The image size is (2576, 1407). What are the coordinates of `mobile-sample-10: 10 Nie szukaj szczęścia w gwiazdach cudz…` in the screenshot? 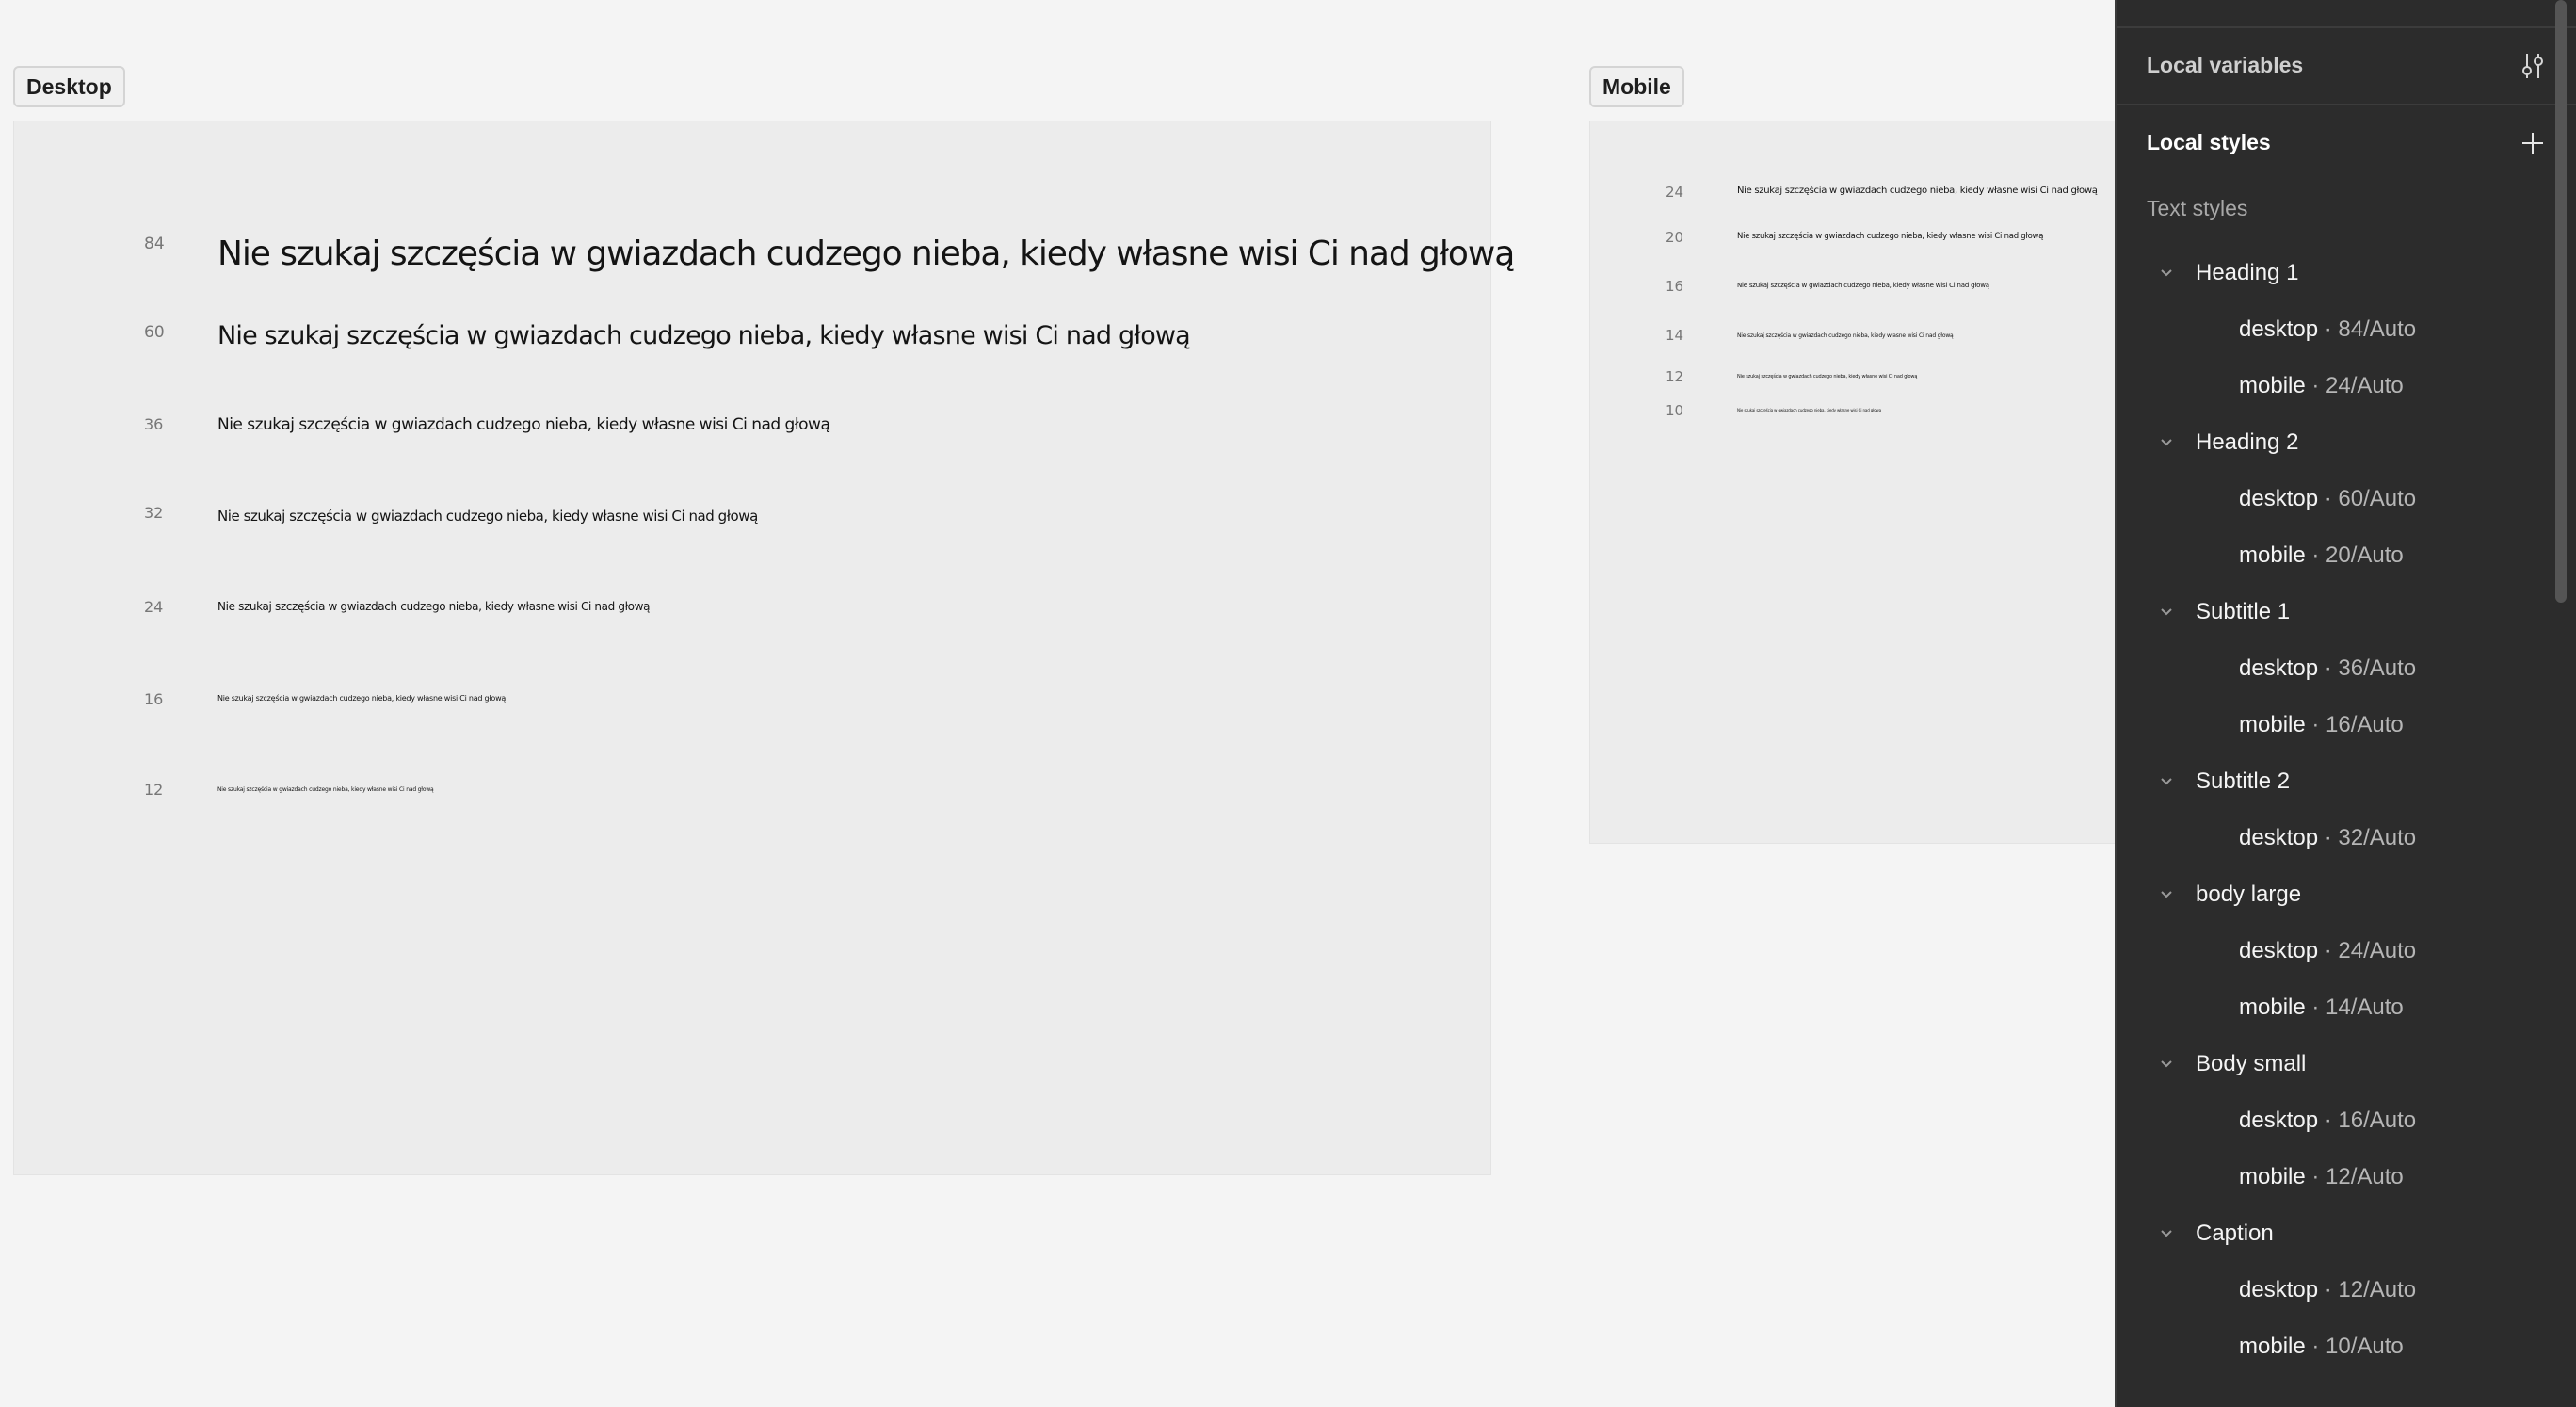 It's located at (1853, 411).